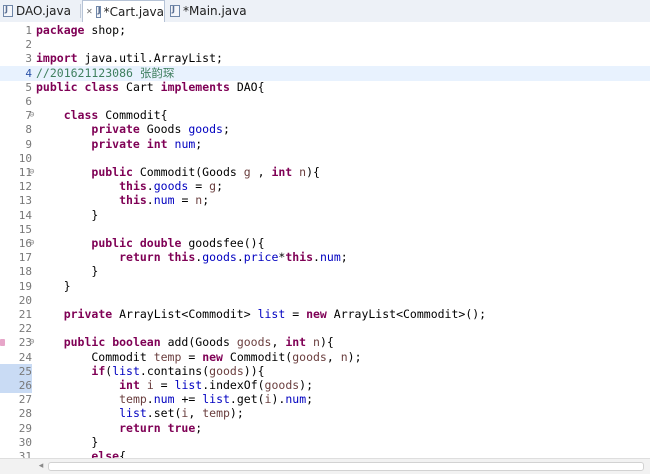 The width and height of the screenshot is (650, 474). What do you see at coordinates (325, 186) in the screenshot?
I see `code-line: 12 this.goods = g;` at bounding box center [325, 186].